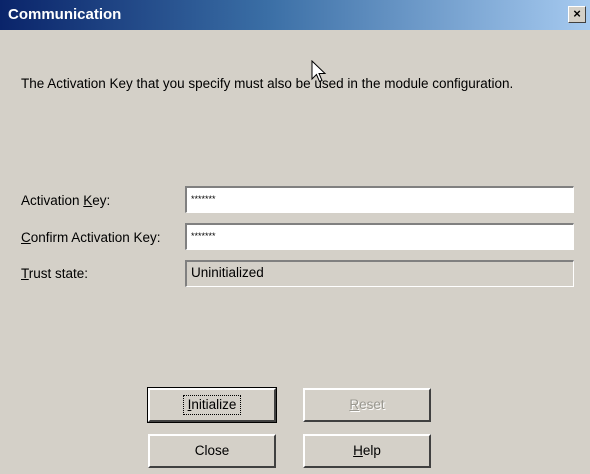 Image resolution: width=590 pixels, height=474 pixels. I want to click on trust-state-field: Uninitialized, so click(379, 273).